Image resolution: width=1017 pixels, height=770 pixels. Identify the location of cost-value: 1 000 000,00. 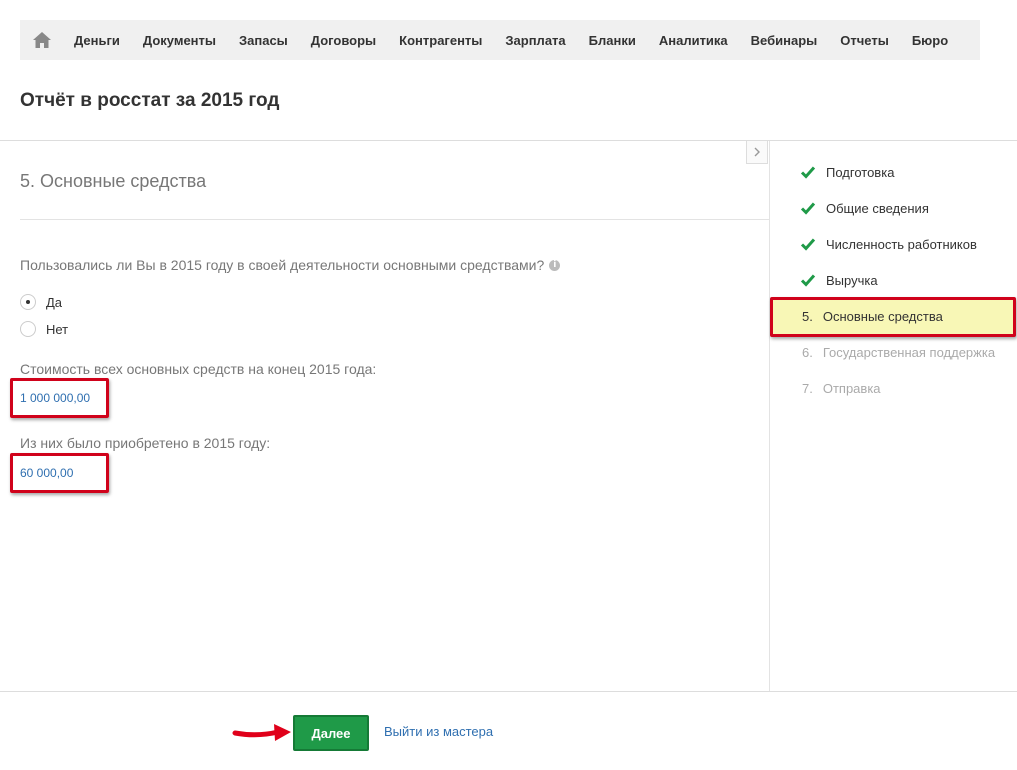
(55, 398).